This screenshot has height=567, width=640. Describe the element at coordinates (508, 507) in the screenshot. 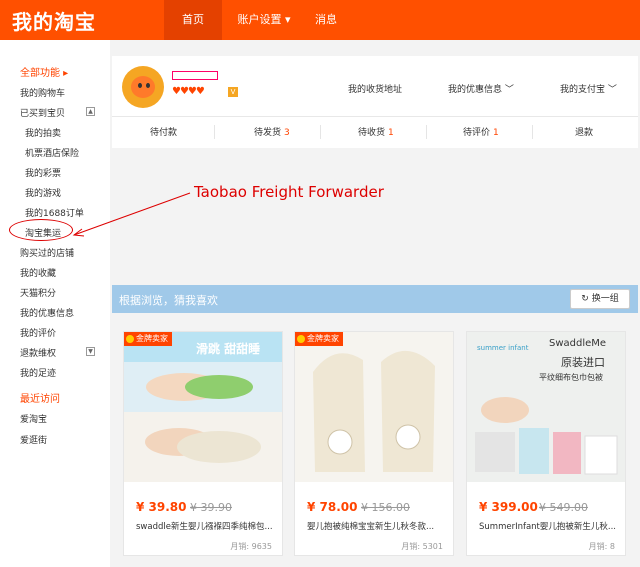

I see `product-price: ¥ 399.00` at that location.